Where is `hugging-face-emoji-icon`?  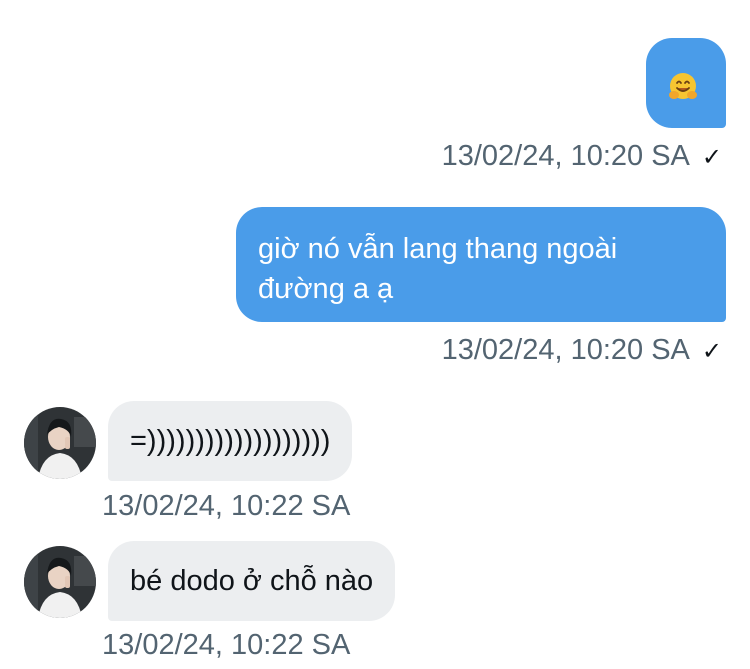 hugging-face-emoji-icon is located at coordinates (683, 86).